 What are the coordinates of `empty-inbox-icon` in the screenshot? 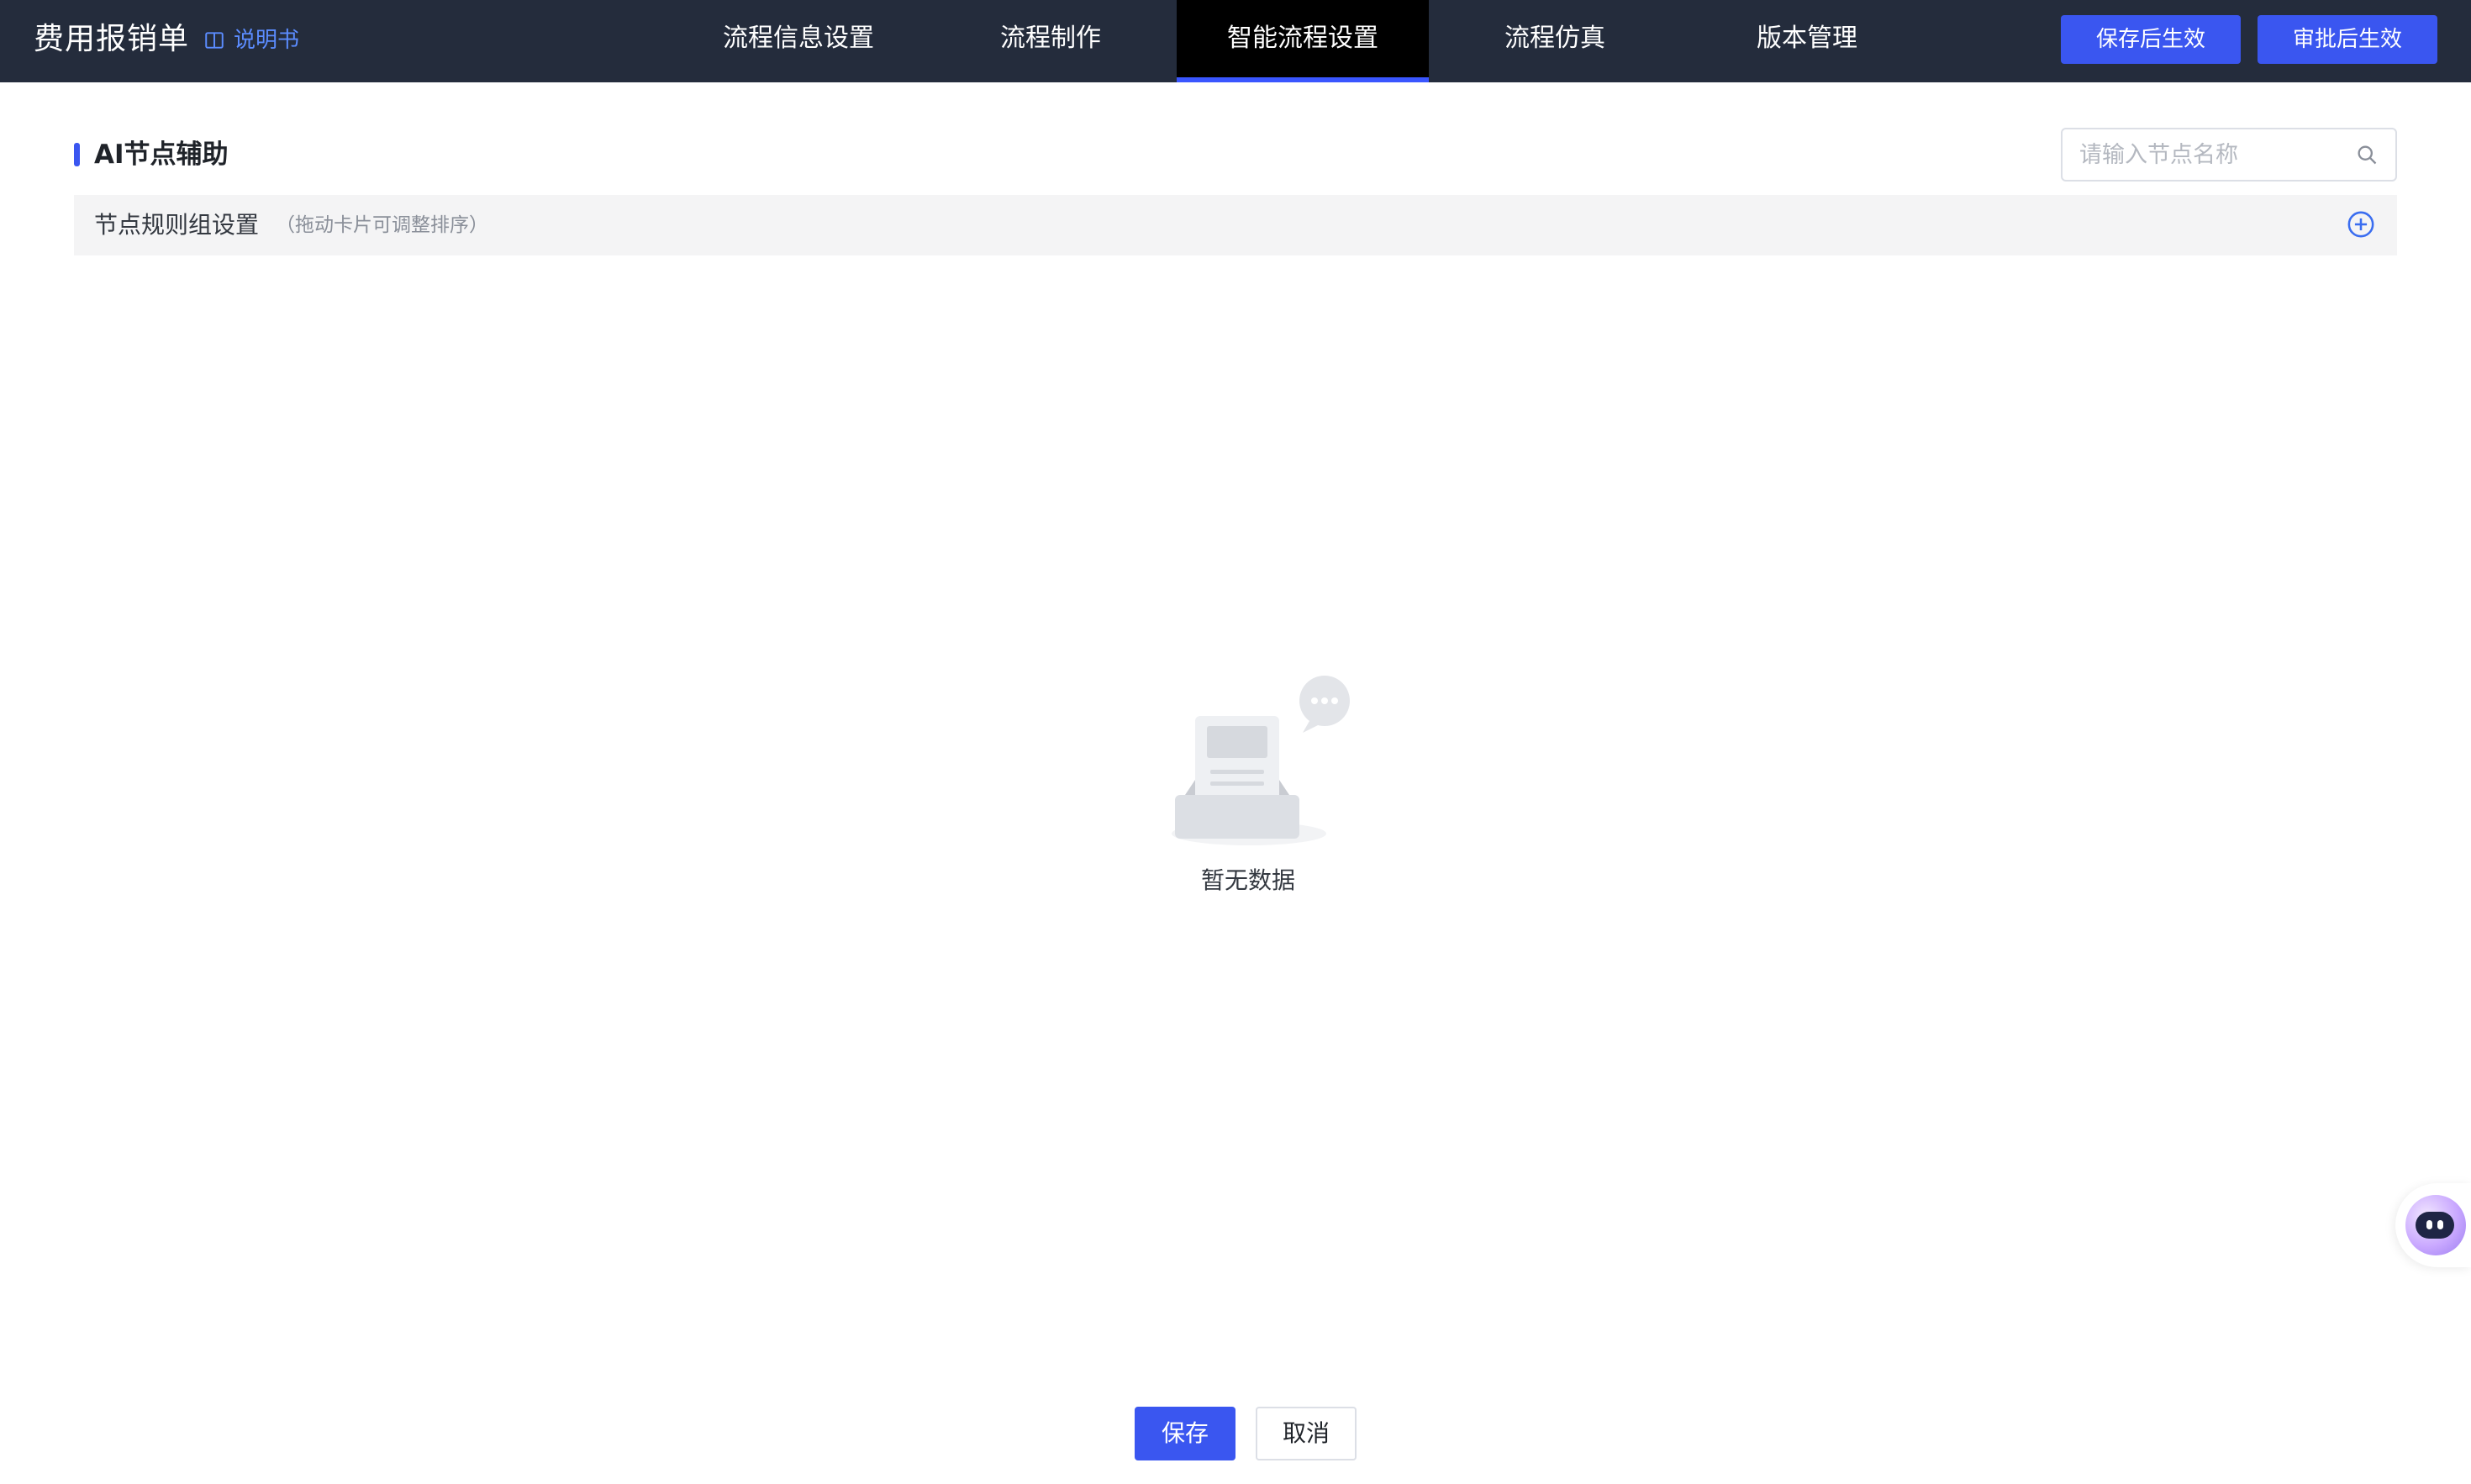 It's located at (1261, 761).